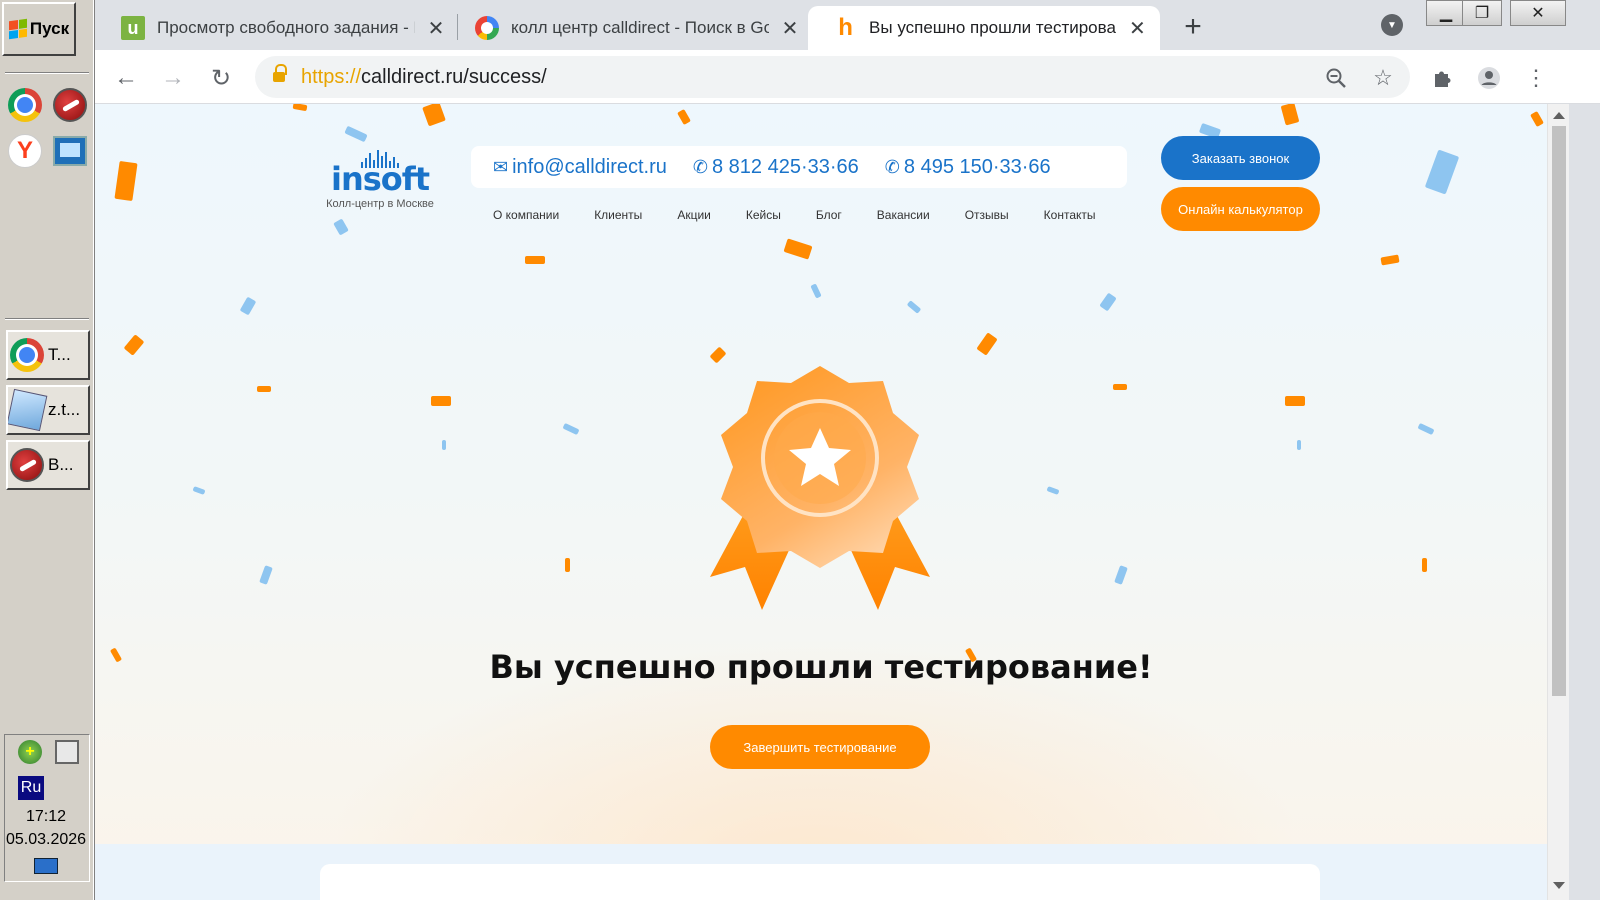 This screenshot has width=1600, height=900. What do you see at coordinates (280, 74) in the screenshot?
I see `lock-icon` at bounding box center [280, 74].